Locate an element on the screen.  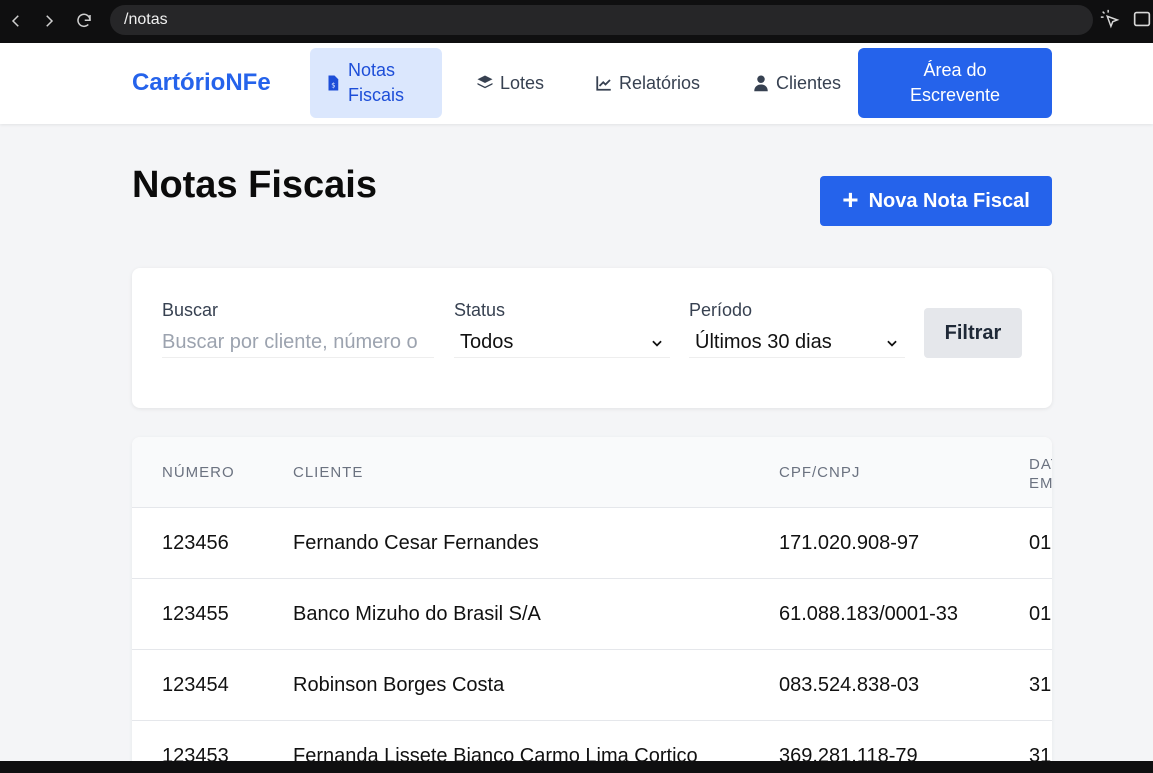
cell-cliente: Banco Mizuho do Brasil S/A is located at coordinates (417, 614).